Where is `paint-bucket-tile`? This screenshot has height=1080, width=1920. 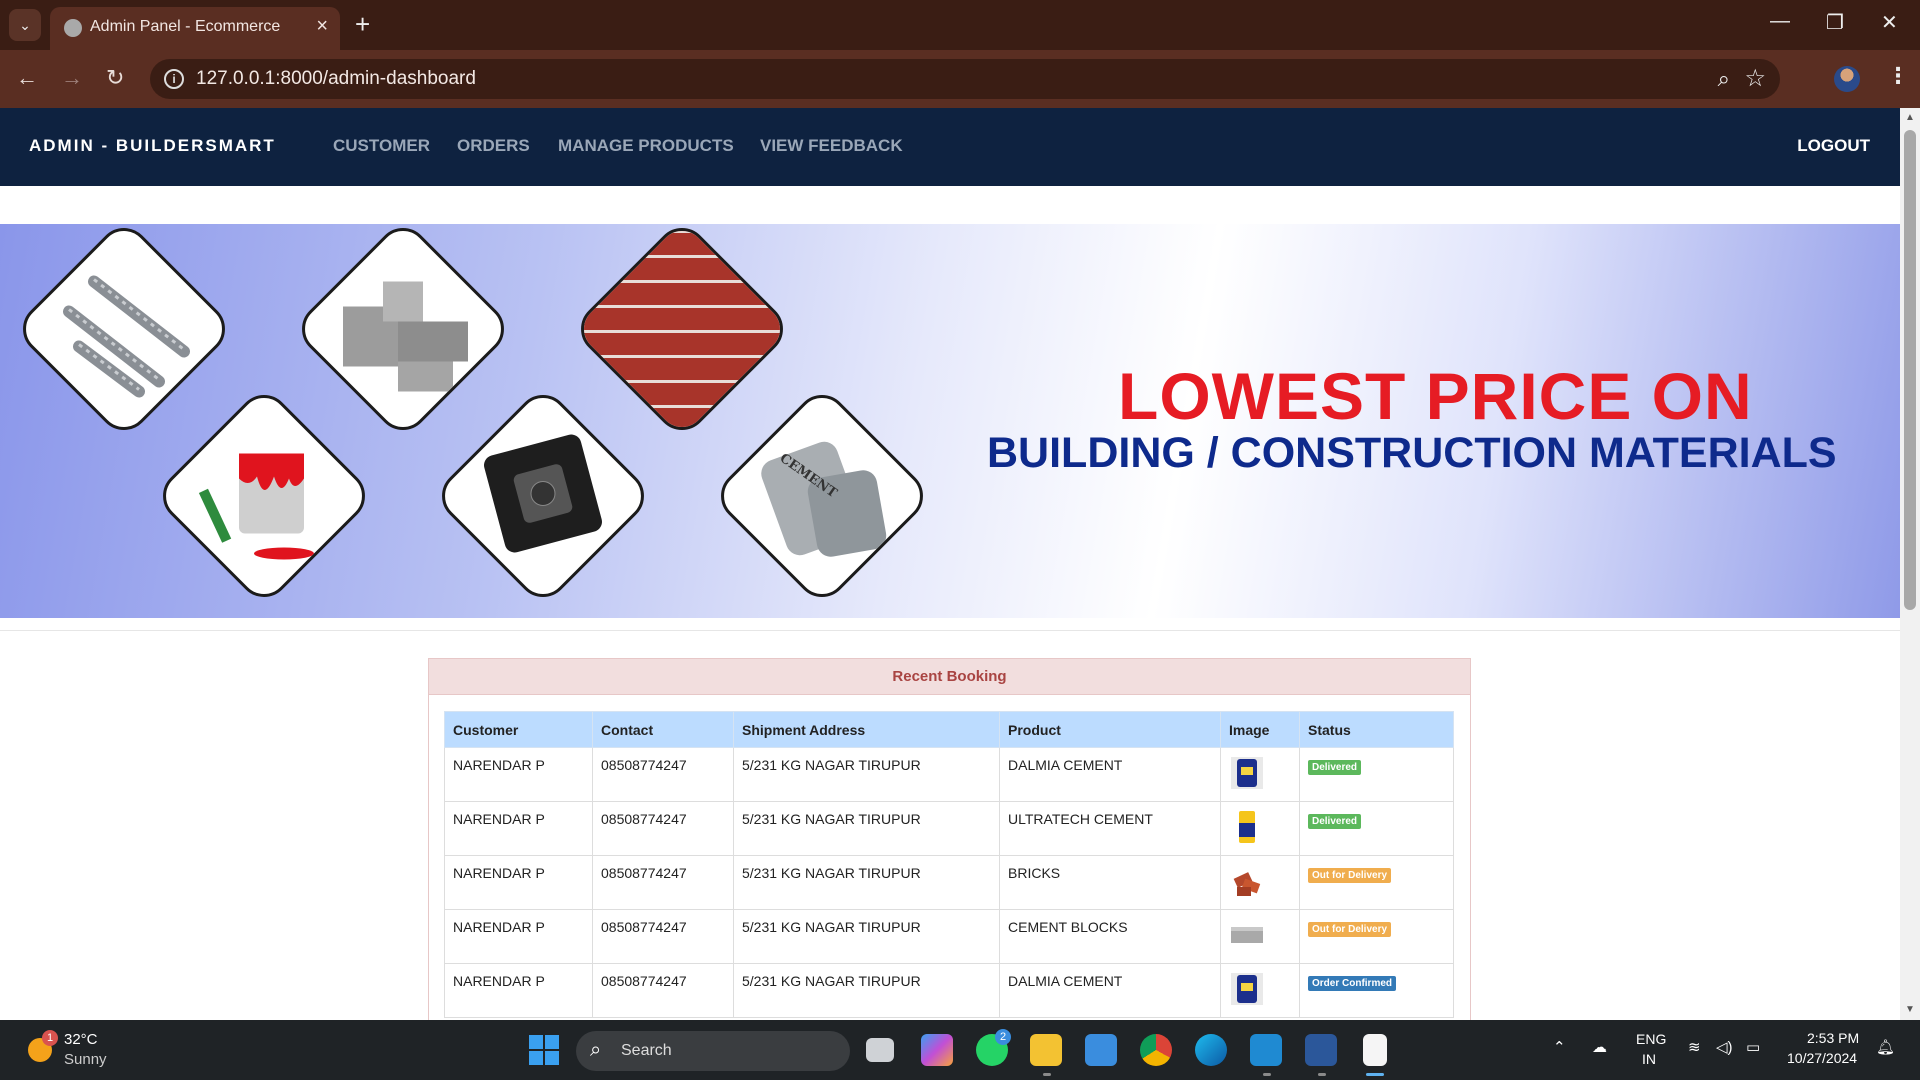
paint-bucket-tile is located at coordinates (264, 496).